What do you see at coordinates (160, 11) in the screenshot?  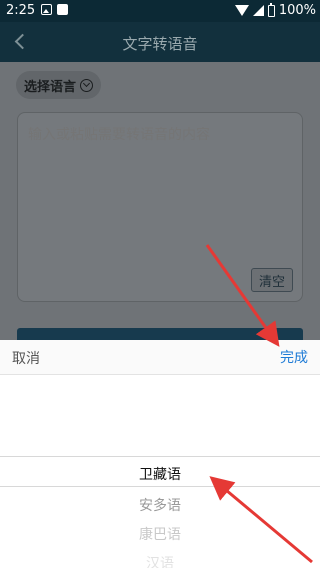 I see `status-bar: 2:25 100%` at bounding box center [160, 11].